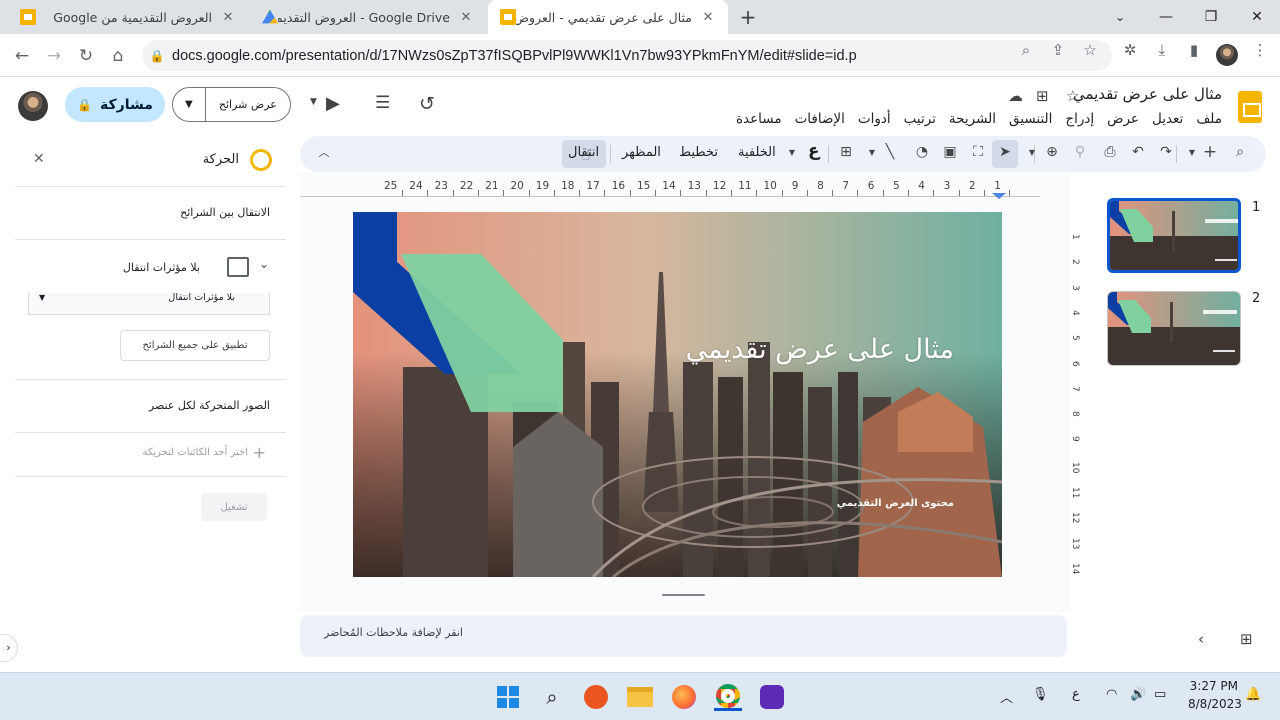 This screenshot has width=1280, height=720. What do you see at coordinates (1006, 696) in the screenshot?
I see `show-hidden-icons-icon: ︿` at bounding box center [1006, 696].